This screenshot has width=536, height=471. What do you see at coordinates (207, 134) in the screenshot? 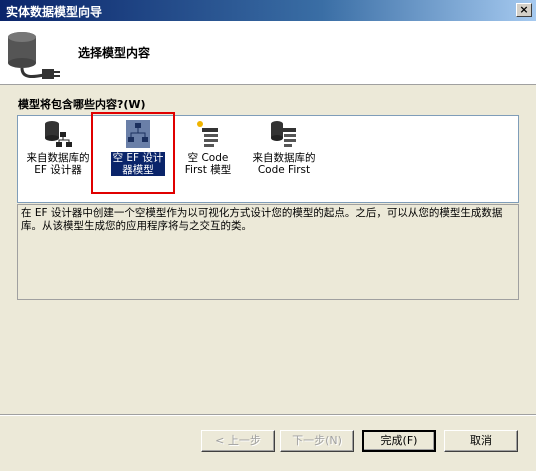
I see `empty-code-first-icon` at bounding box center [207, 134].